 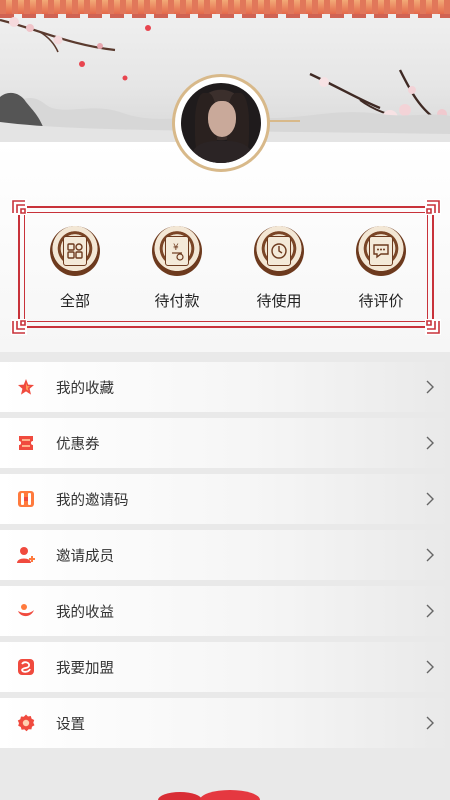 I want to click on menu-item-join: 我要加盟, so click(x=225, y=667).